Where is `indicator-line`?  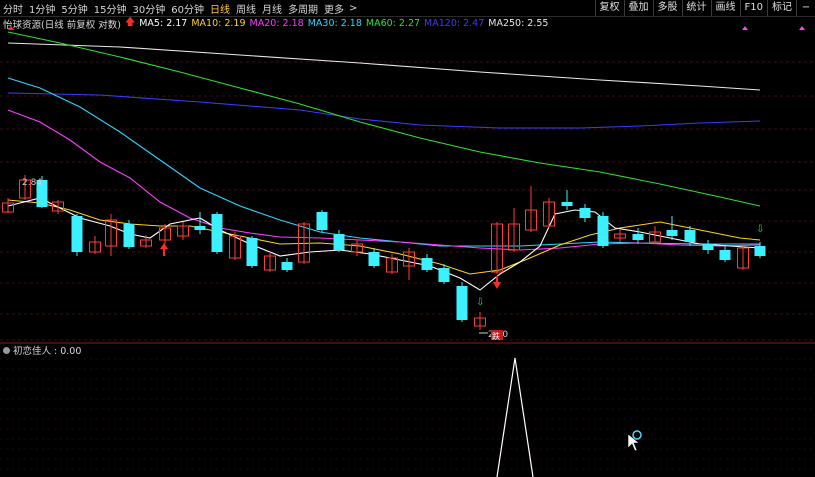
indicator-line is located at coordinates (515, 417).